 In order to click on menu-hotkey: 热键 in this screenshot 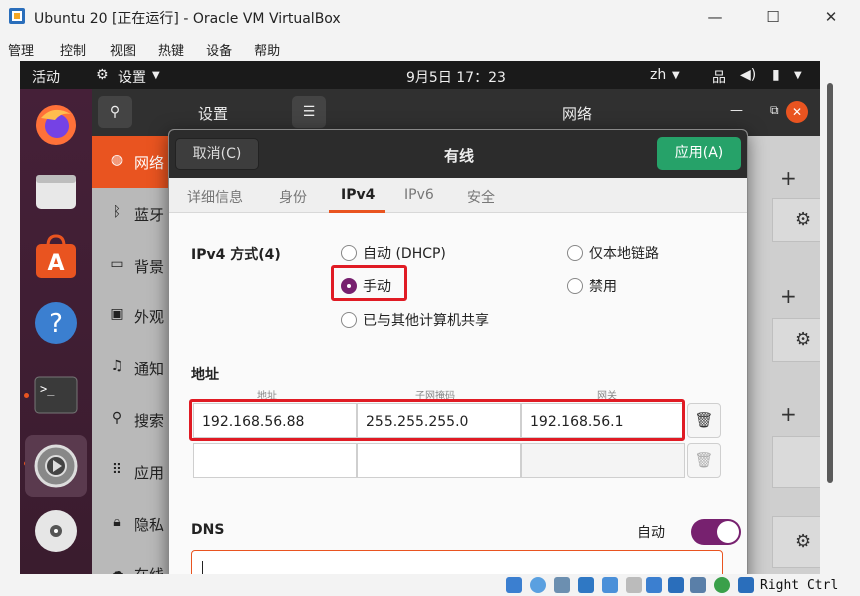, I will do `click(167, 48)`.